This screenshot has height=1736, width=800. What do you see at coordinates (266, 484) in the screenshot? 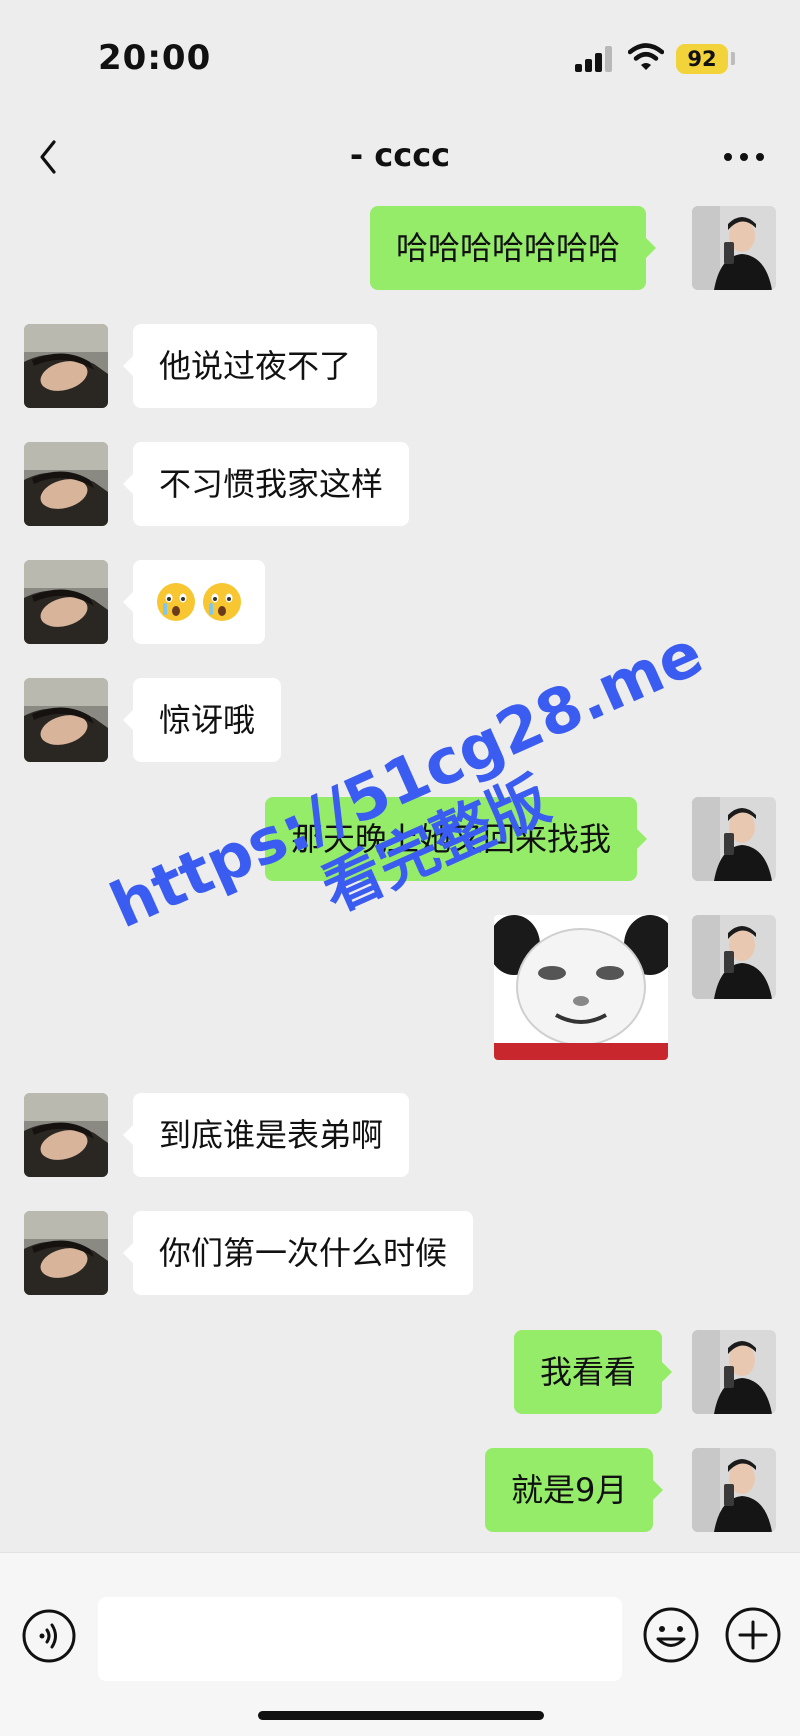
I see `incoming-message-bubble: 不习惯我家这样` at bounding box center [266, 484].